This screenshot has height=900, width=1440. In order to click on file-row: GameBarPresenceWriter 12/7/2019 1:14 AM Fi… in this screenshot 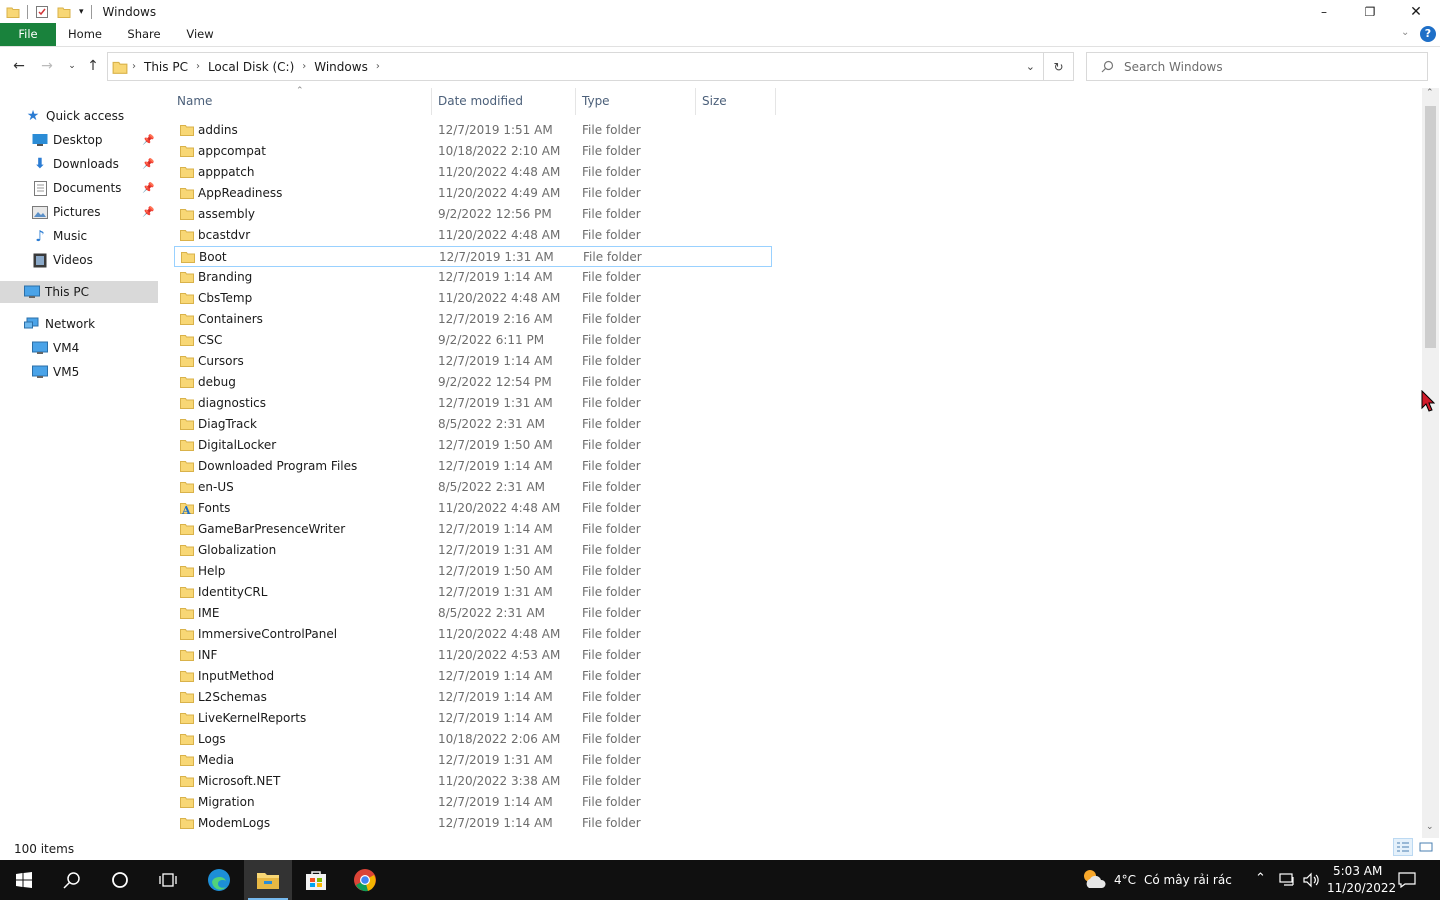, I will do `click(473, 529)`.